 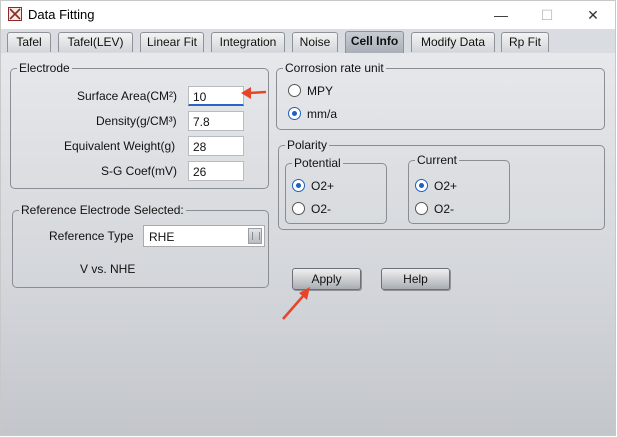 What do you see at coordinates (307, 145) in the screenshot?
I see `polarity-legend: Polarity` at bounding box center [307, 145].